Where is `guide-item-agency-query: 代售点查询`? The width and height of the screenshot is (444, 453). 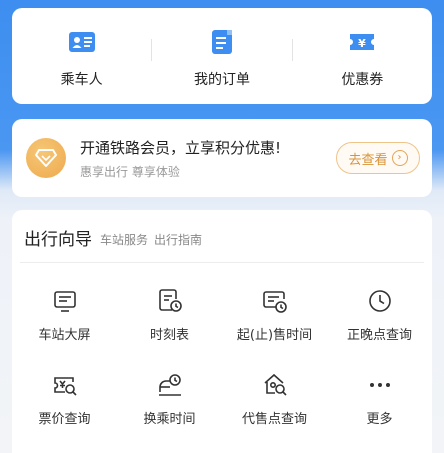 guide-item-agency-query: 代售点查询 is located at coordinates (274, 399).